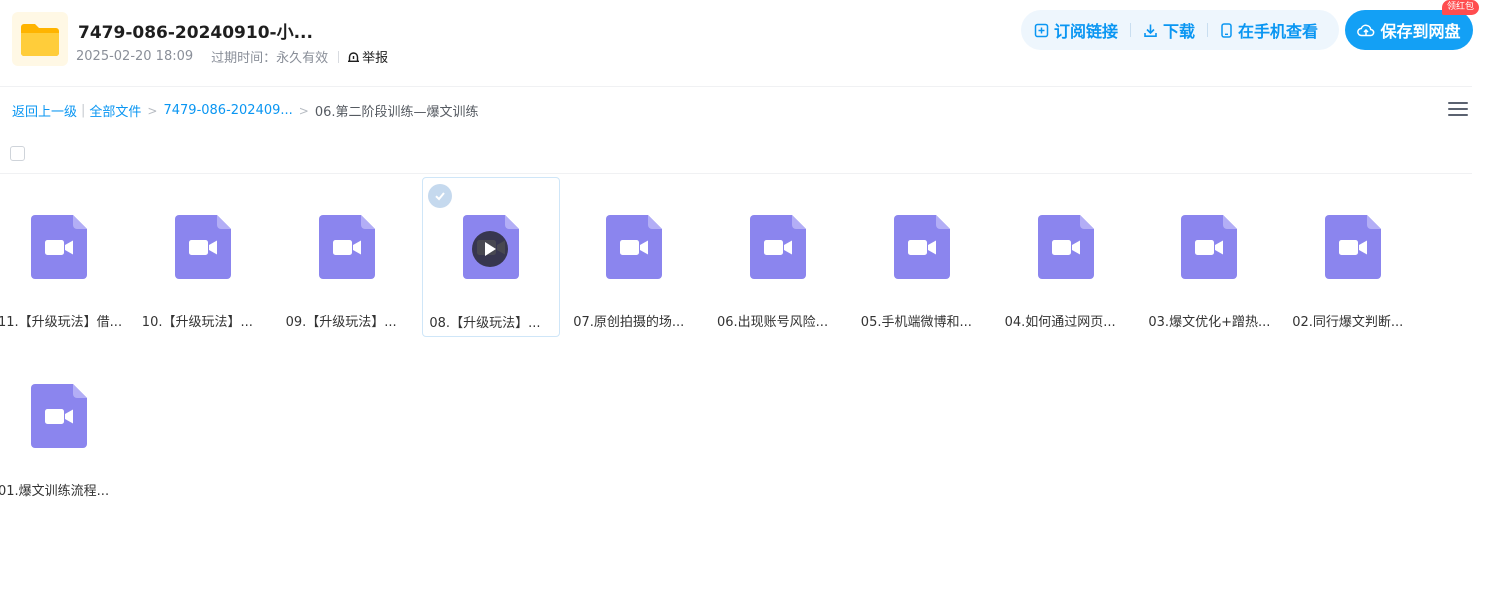  What do you see at coordinates (1420, 31) in the screenshot?
I see `save-label: 保存到网盘` at bounding box center [1420, 31].